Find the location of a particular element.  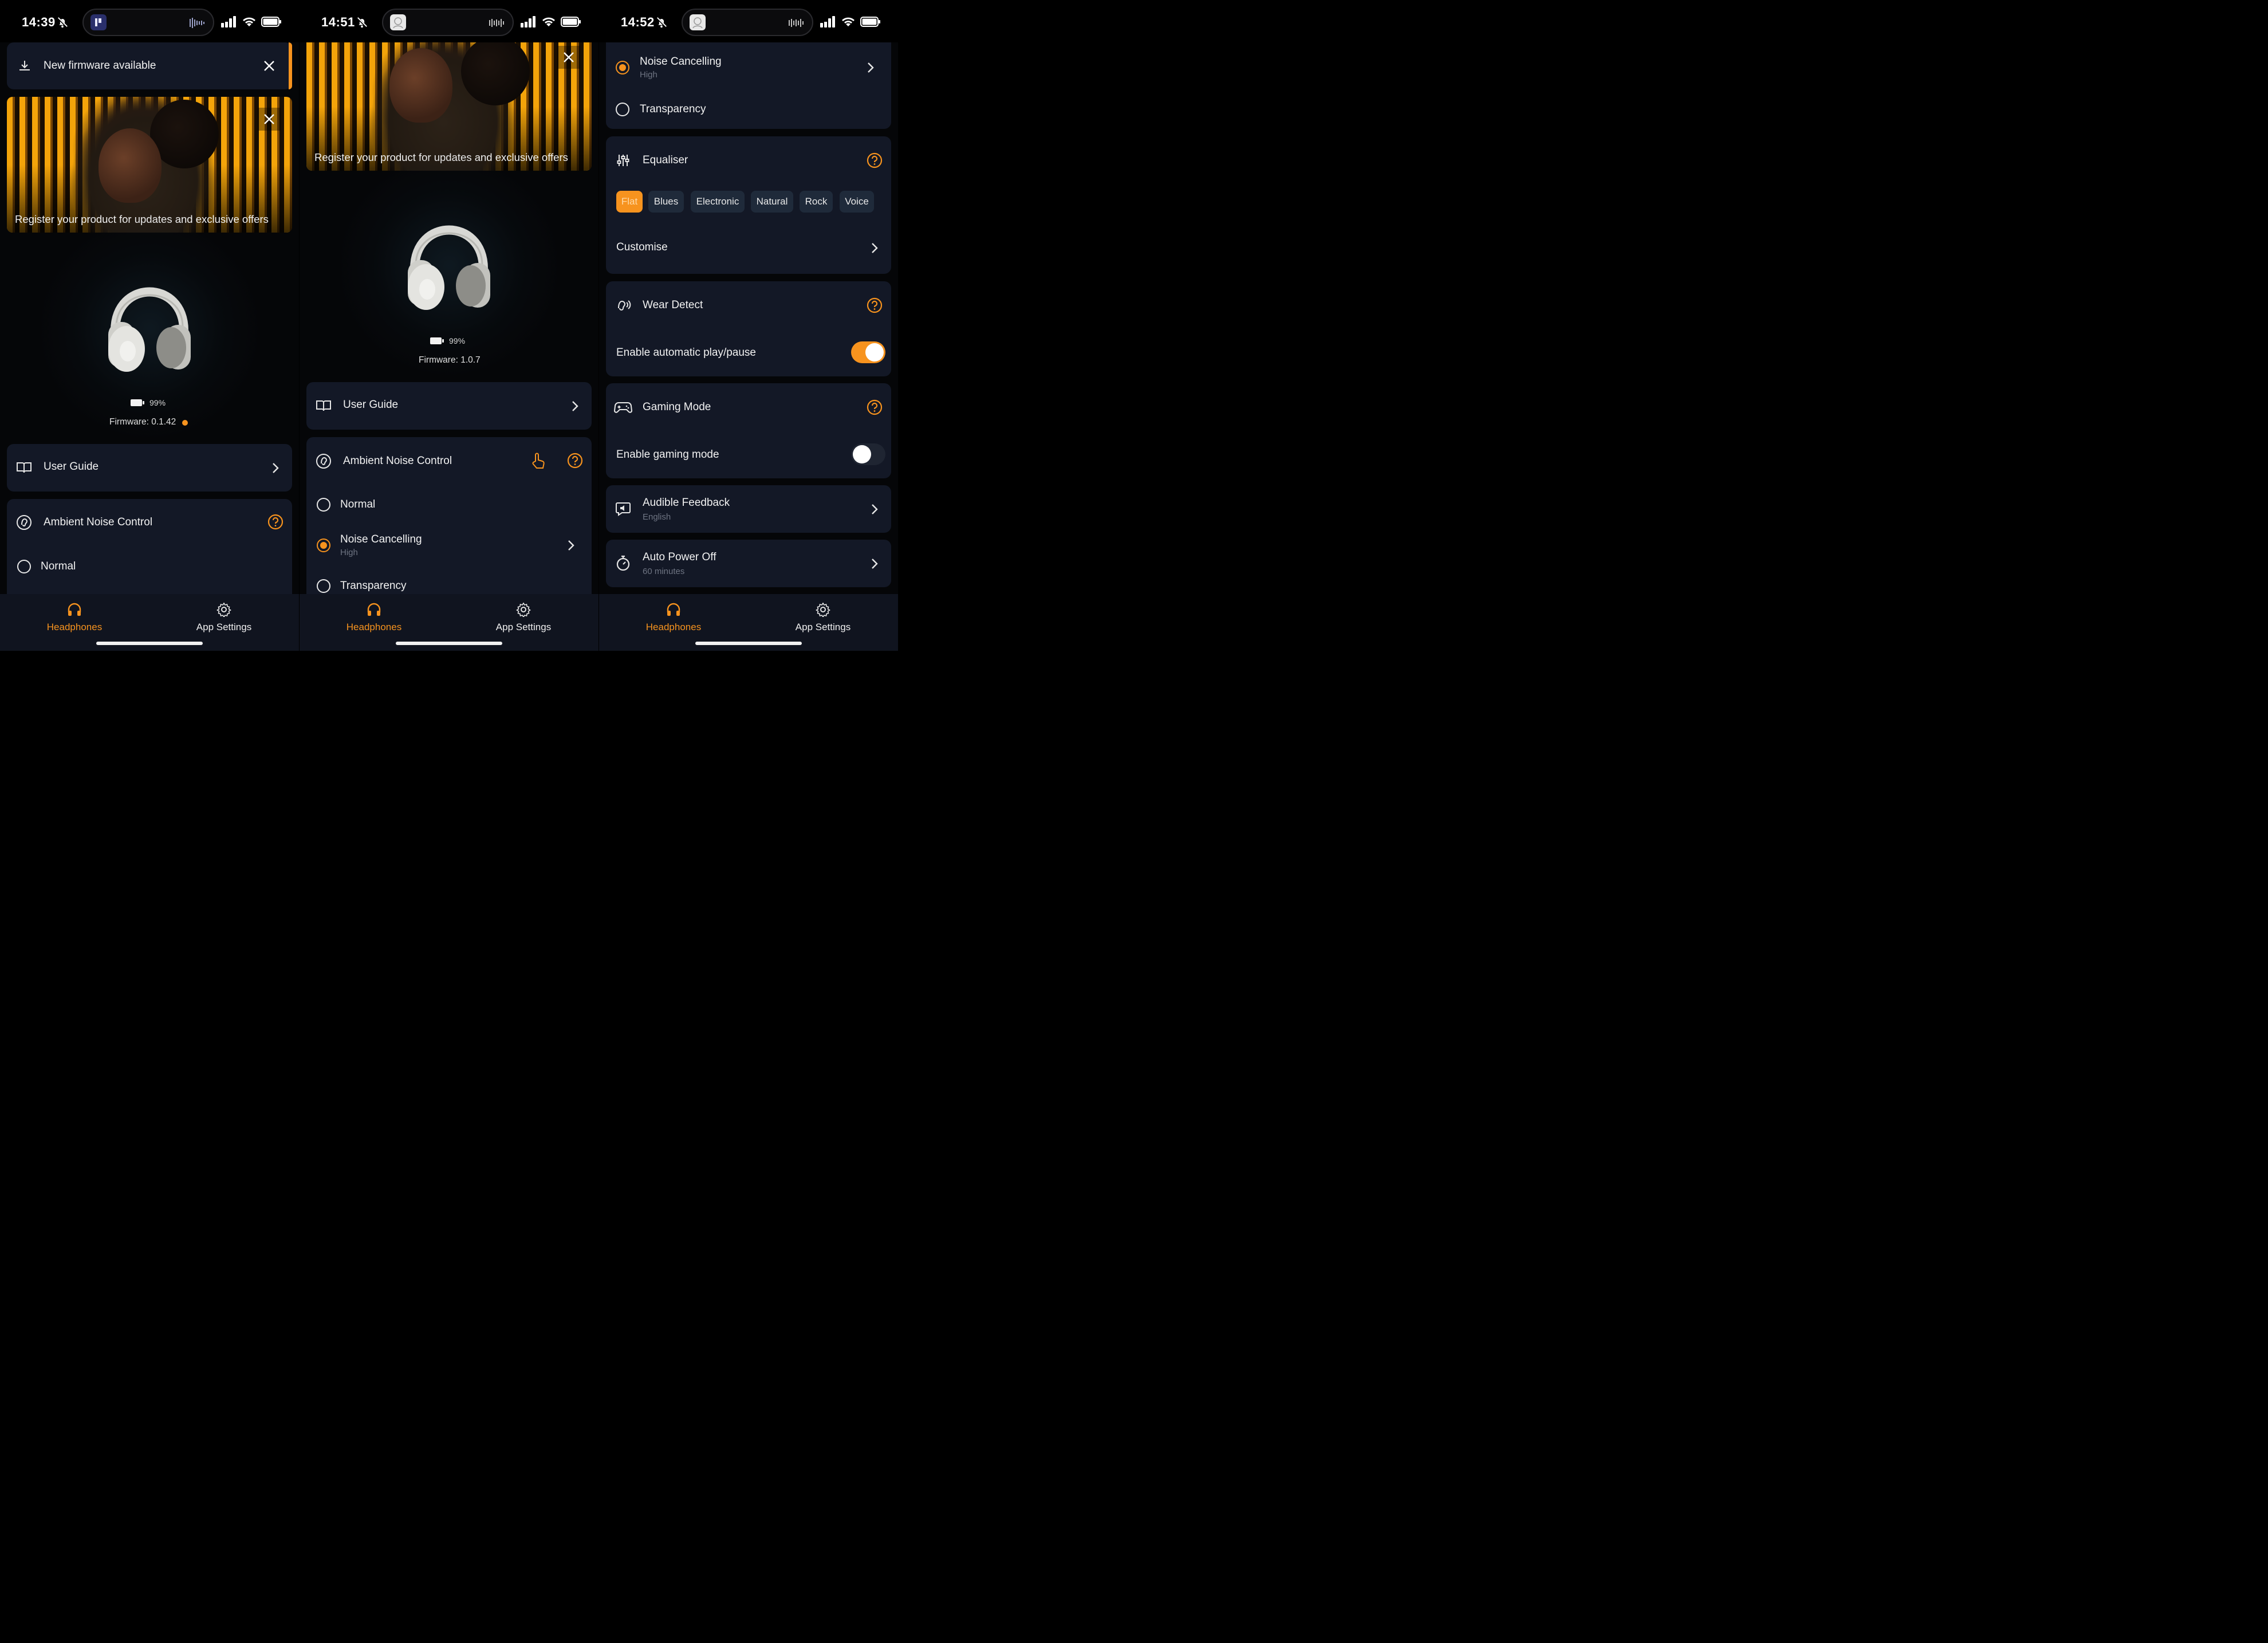

timer-icon is located at coordinates (623, 563).